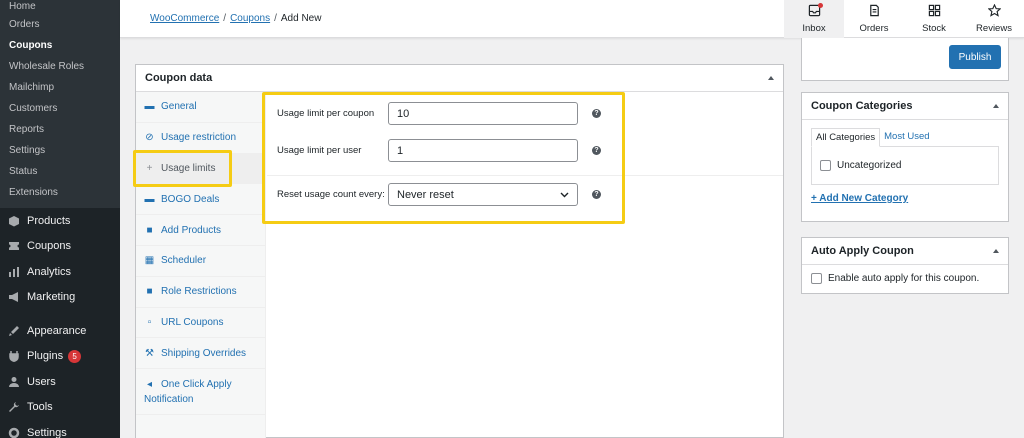 This screenshot has width=1024, height=438. I want to click on nav-inbox: Inbox, so click(814, 19).